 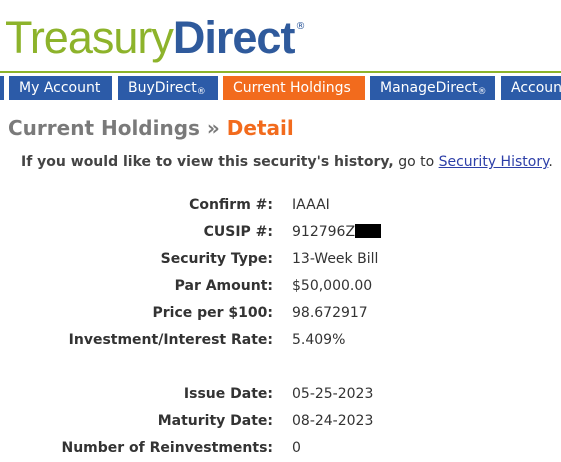 I want to click on tab-buydirect: BuyDirect®, so click(x=168, y=88).